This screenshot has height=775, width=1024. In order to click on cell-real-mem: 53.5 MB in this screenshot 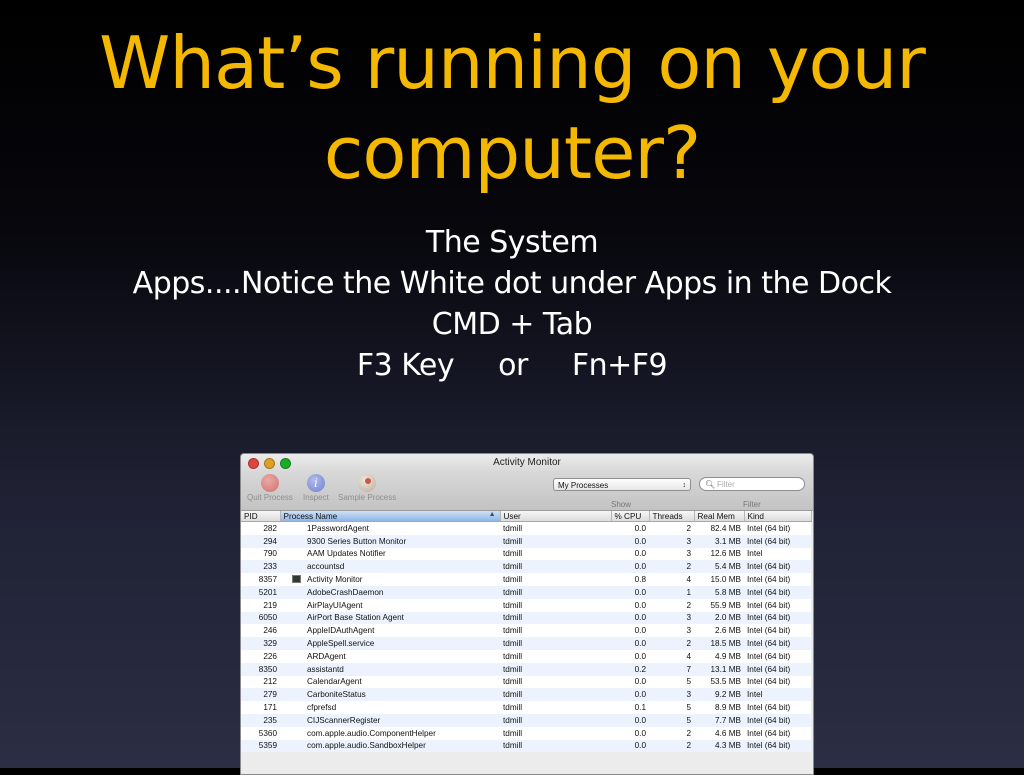, I will do `click(726, 682)`.